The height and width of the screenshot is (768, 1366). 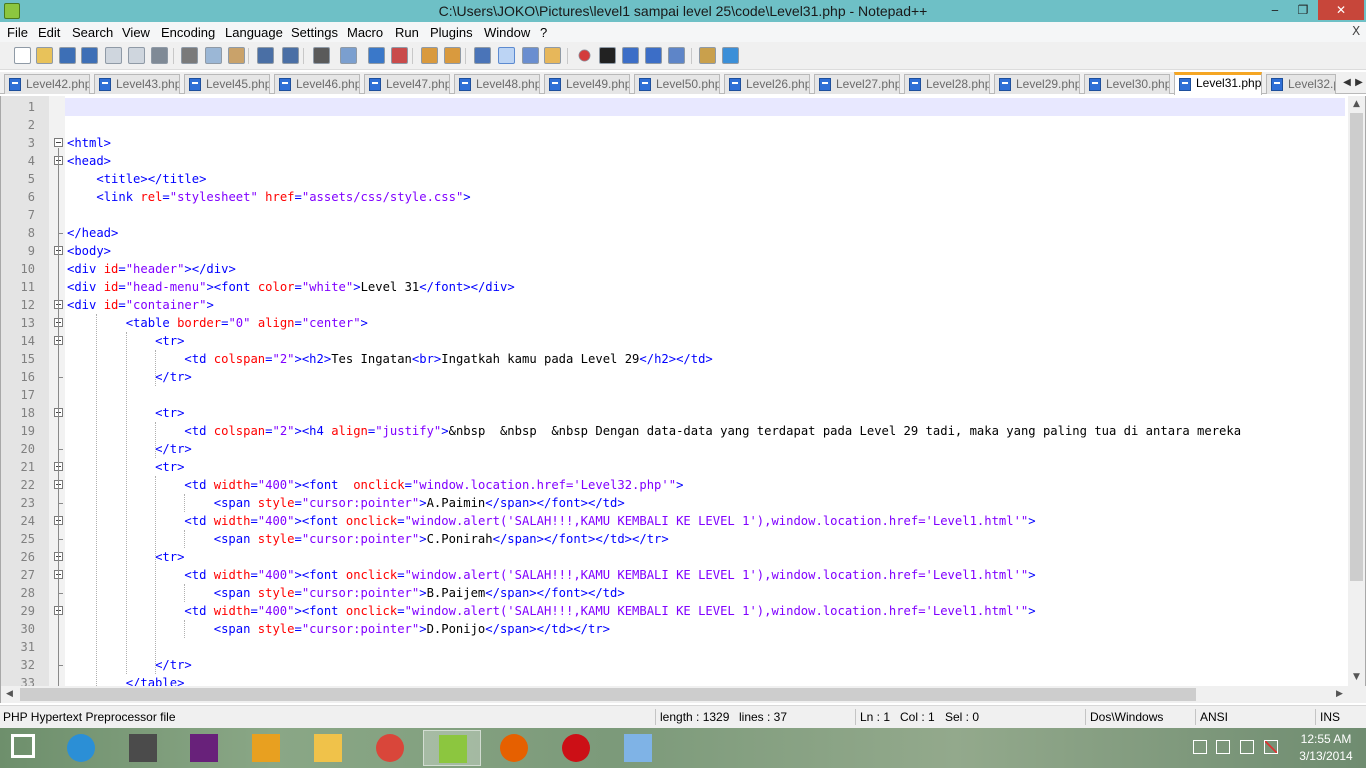 What do you see at coordinates (857, 84) in the screenshot?
I see `tab-level27-php: Level27.php` at bounding box center [857, 84].